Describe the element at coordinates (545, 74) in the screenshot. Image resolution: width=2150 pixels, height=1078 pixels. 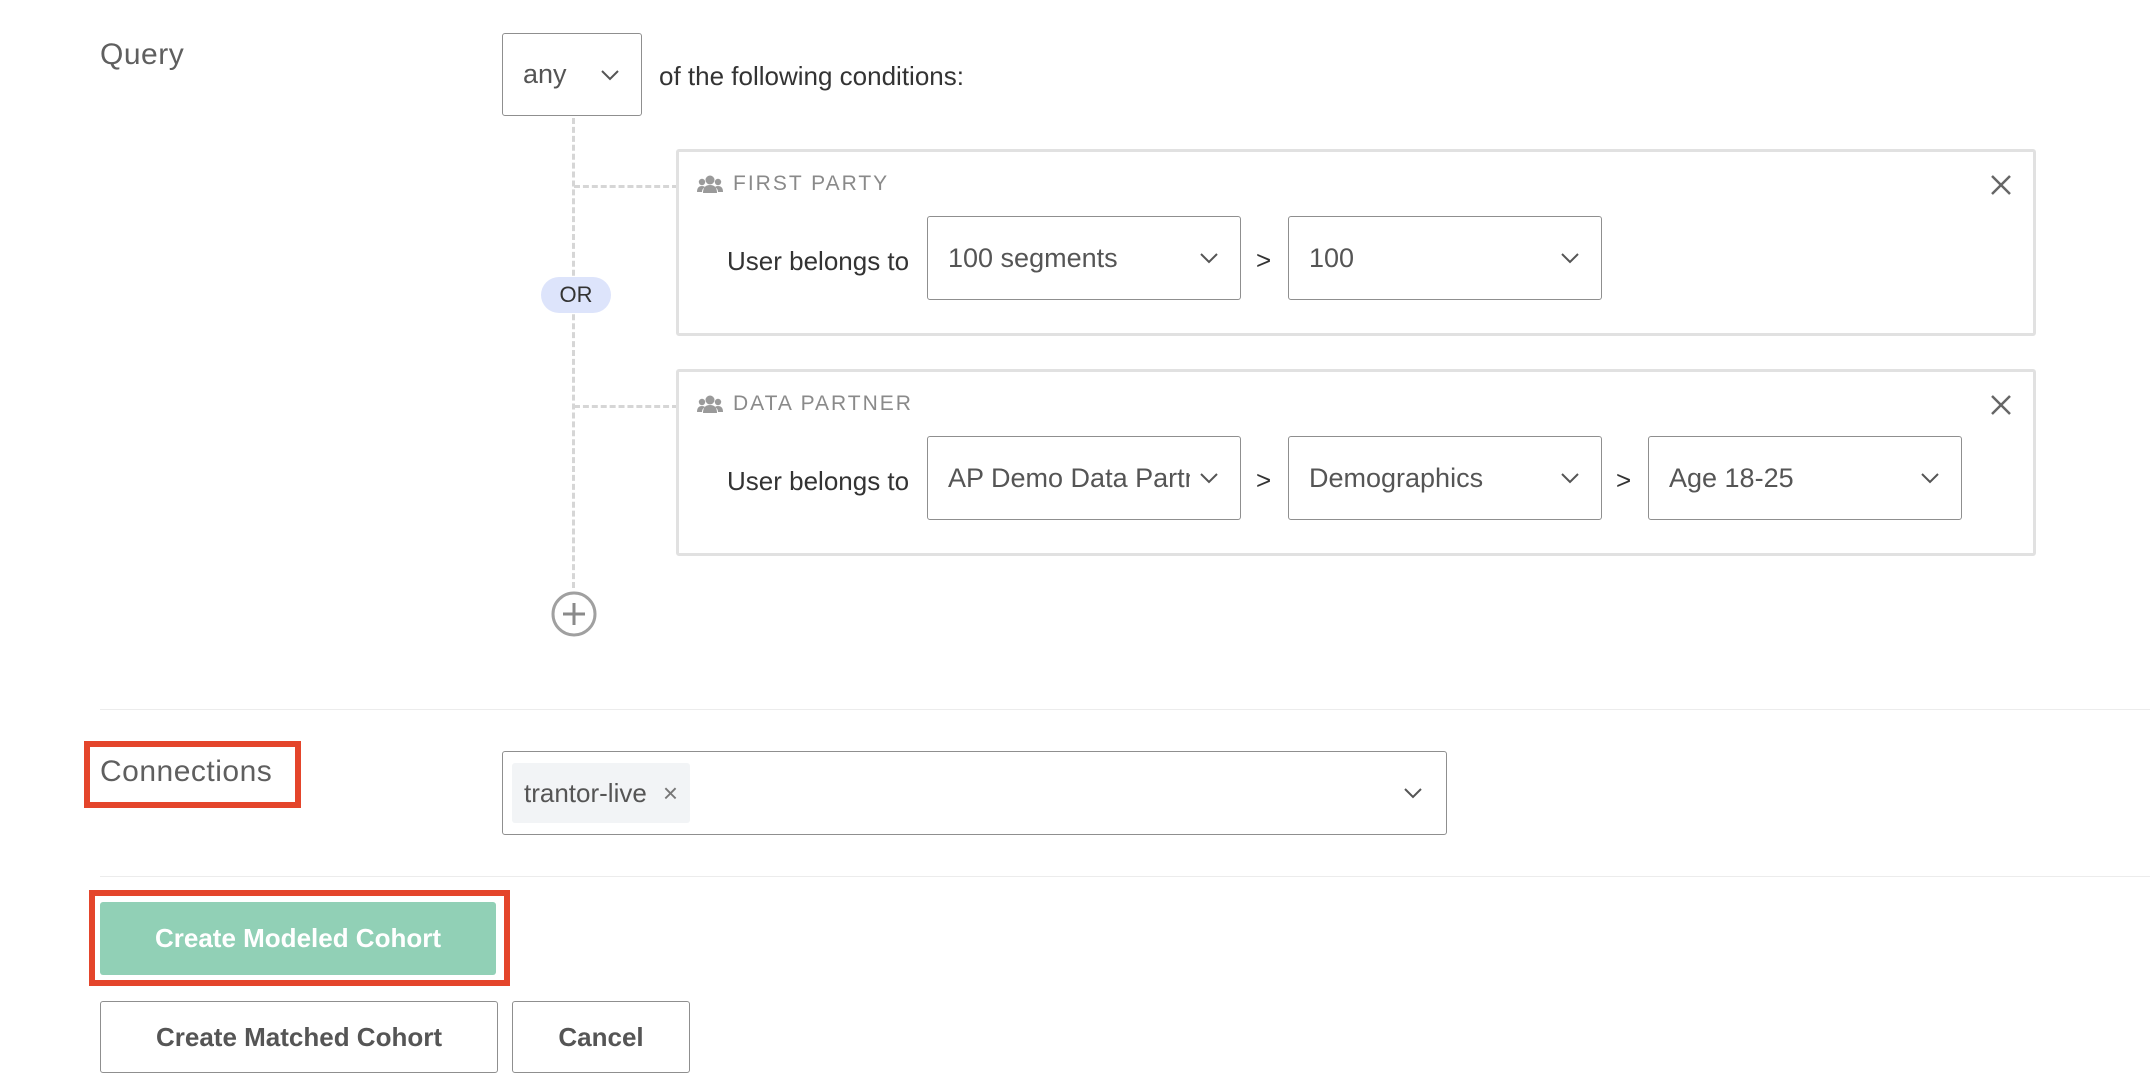
I see `match-any-value: any` at that location.